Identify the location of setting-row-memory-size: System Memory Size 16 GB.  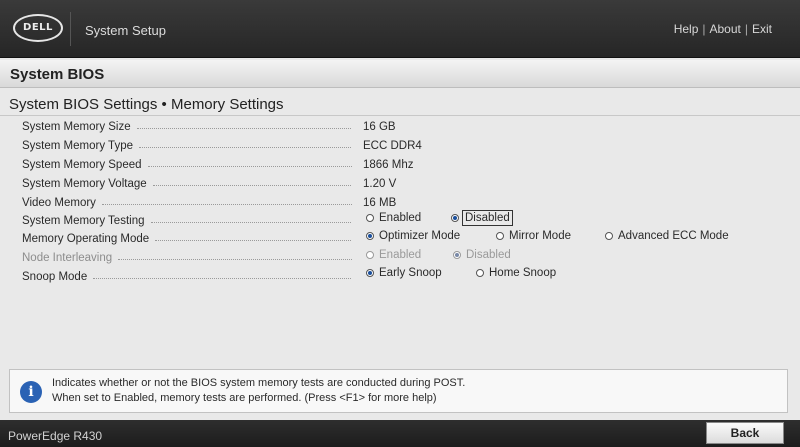
(400, 130).